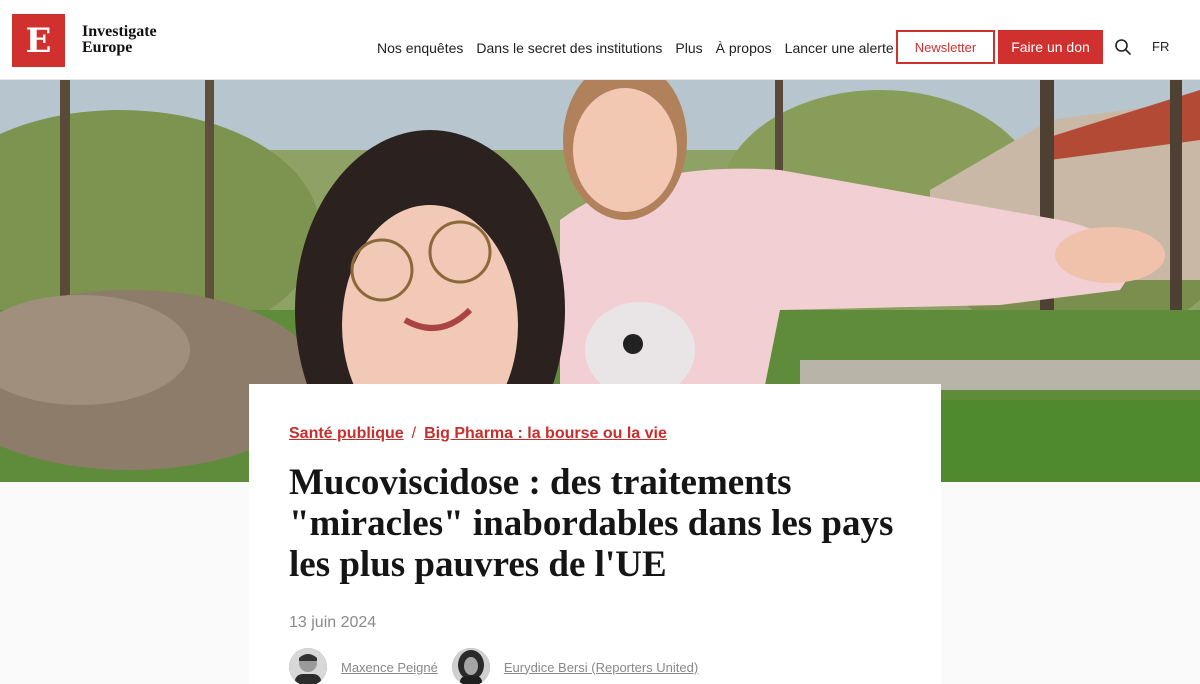 Image resolution: width=1200 pixels, height=684 pixels. Describe the element at coordinates (839, 48) in the screenshot. I see `nav-item-alerte: Lancer une alerte` at that location.